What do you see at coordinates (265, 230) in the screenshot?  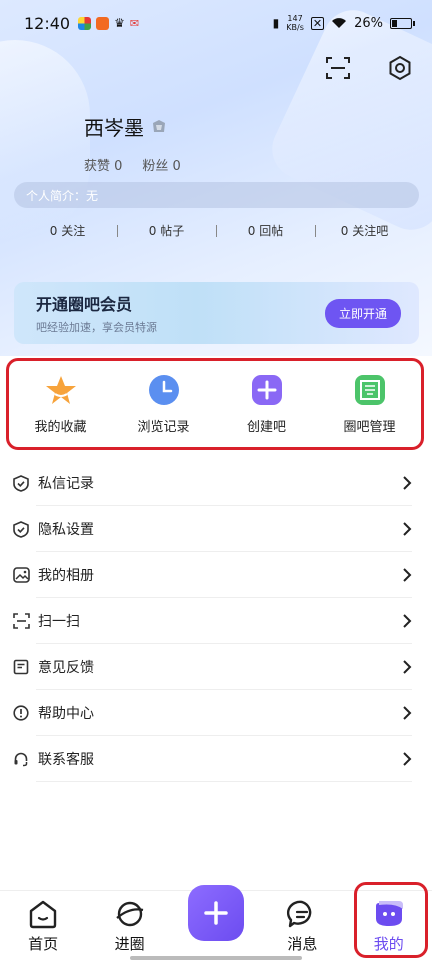 I see `replies-count: 0 回帖` at bounding box center [265, 230].